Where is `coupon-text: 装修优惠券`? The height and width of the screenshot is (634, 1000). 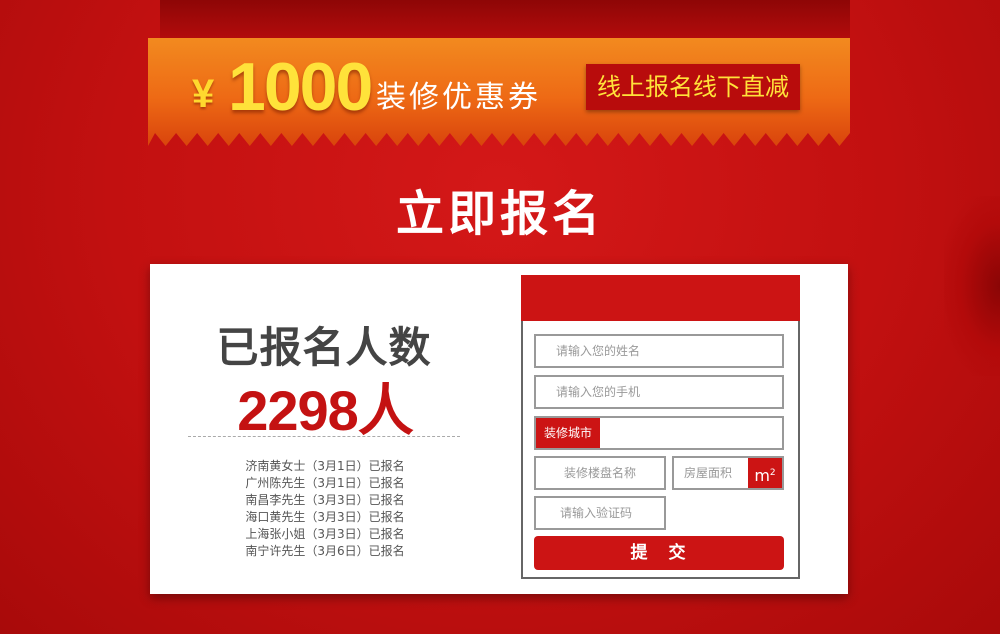 coupon-text: 装修优惠券 is located at coordinates (458, 97).